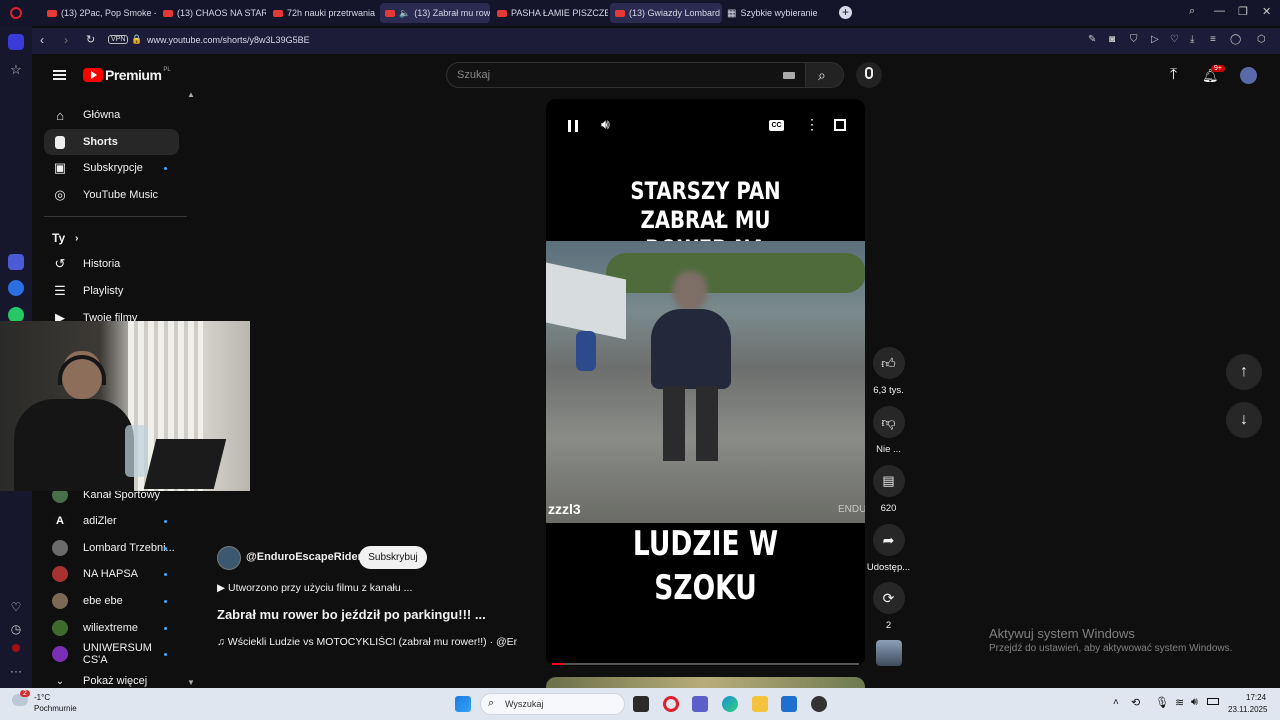  I want to click on nav-item-youtube-music: ◎ YouTube Music, so click(111, 195).